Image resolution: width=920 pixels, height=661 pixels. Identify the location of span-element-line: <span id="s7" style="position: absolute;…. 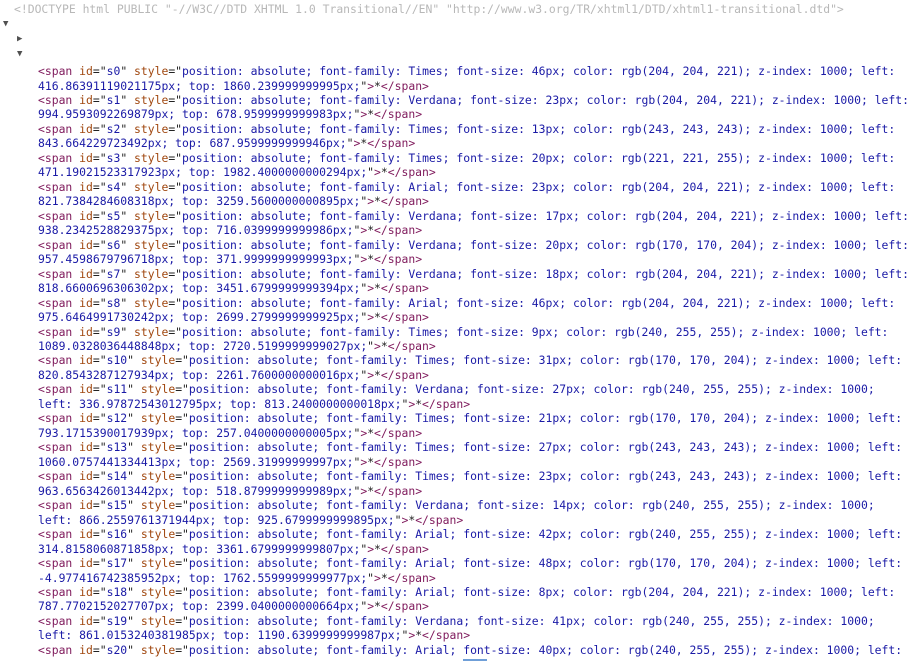
(473, 274).